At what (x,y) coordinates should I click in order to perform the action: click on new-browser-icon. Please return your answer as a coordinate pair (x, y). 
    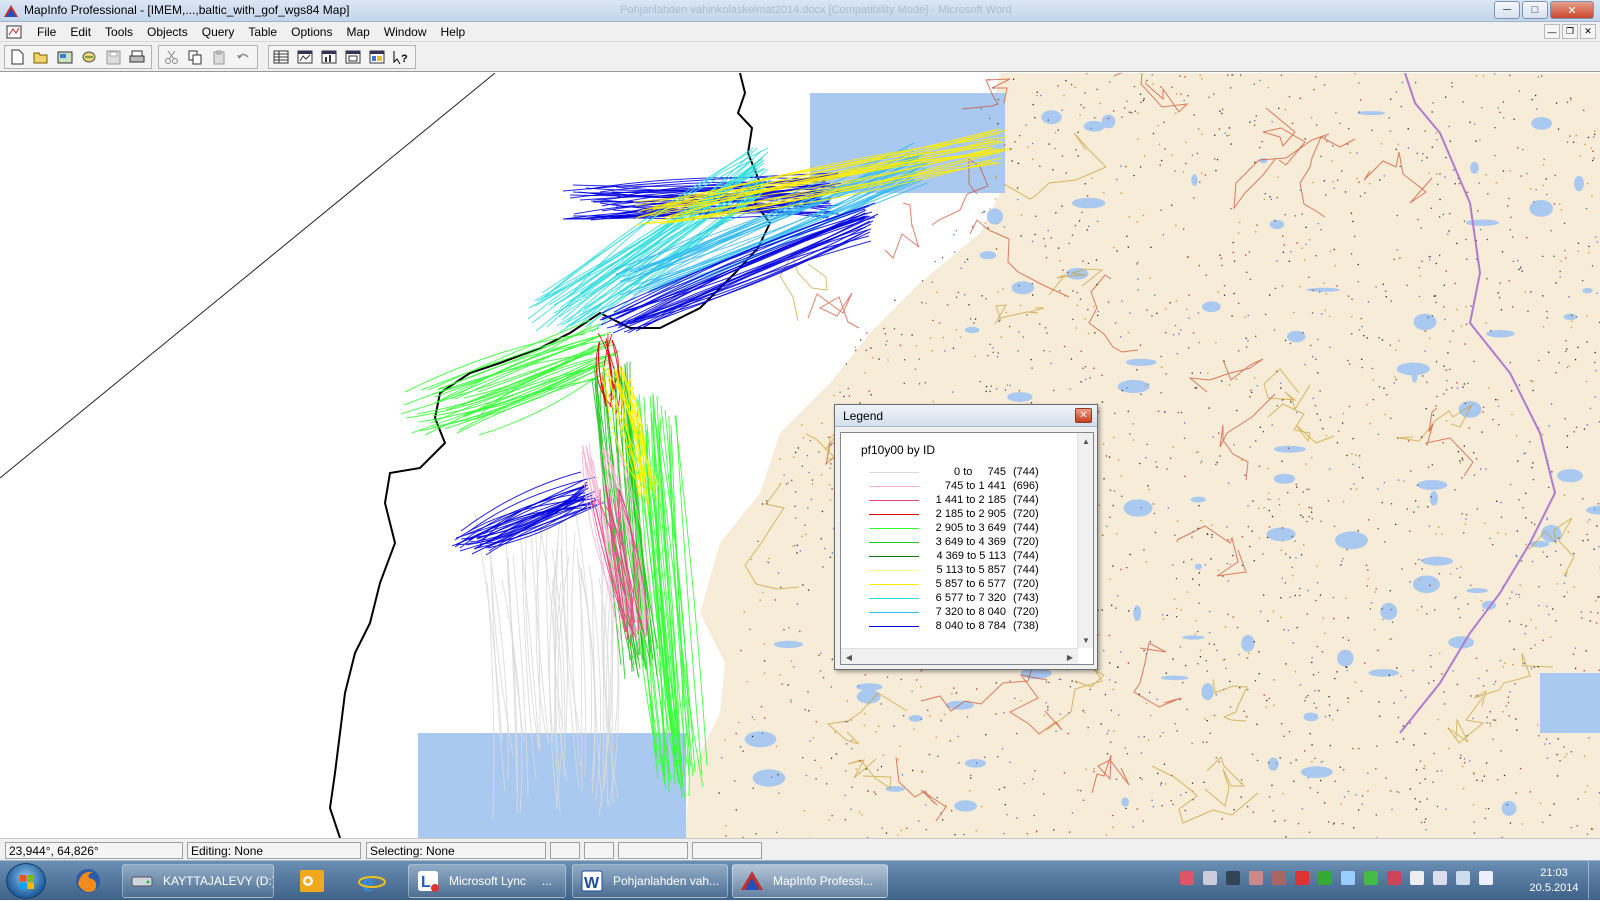
    Looking at the image, I should click on (281, 57).